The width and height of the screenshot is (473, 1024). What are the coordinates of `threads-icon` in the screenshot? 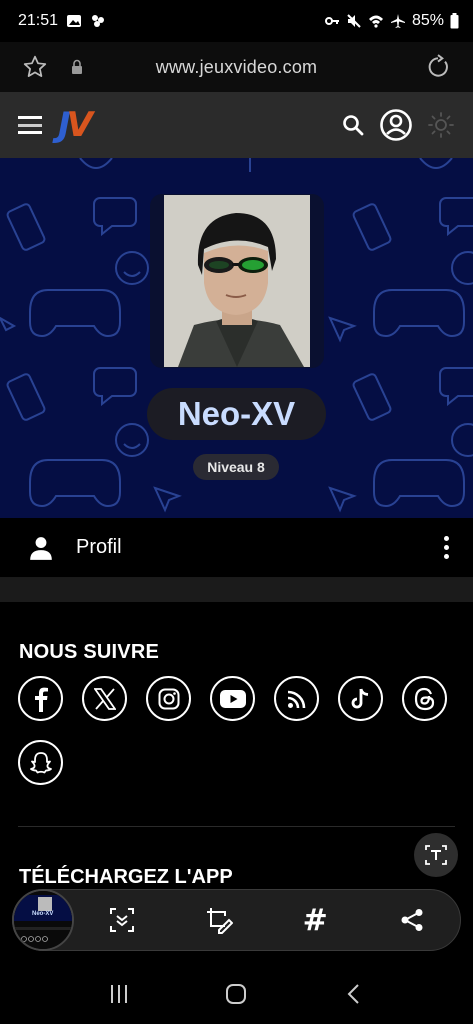 It's located at (424, 698).